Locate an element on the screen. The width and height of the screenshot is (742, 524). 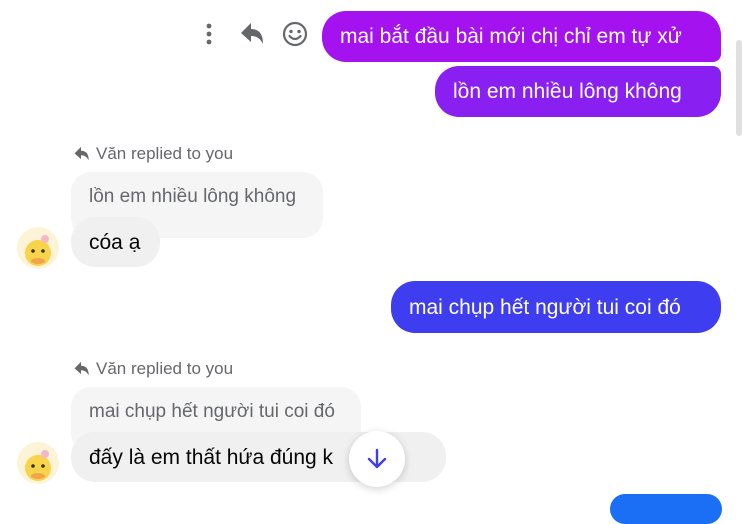
outgoing-message: mai bắt đầu bài mới chị chỉ em tự xử is located at coordinates (521, 36).